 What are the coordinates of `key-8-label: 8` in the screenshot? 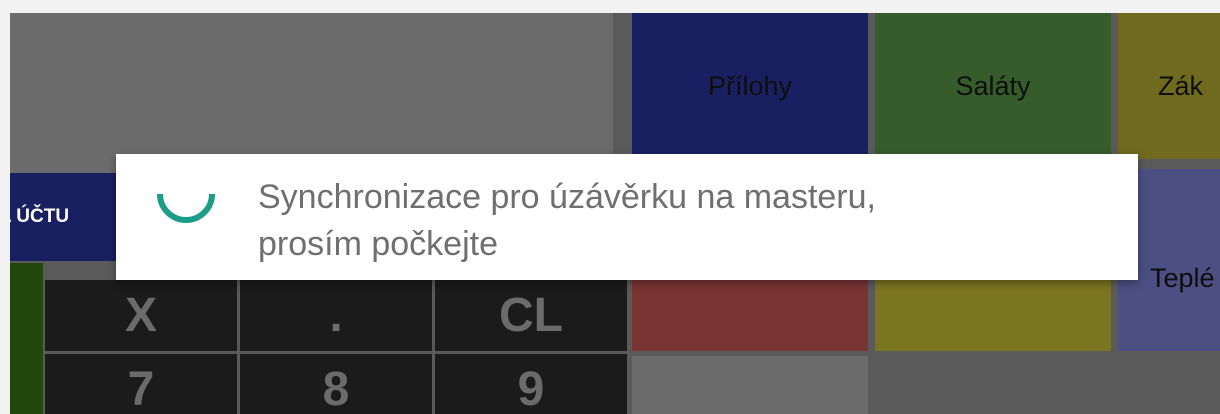 It's located at (336, 388).